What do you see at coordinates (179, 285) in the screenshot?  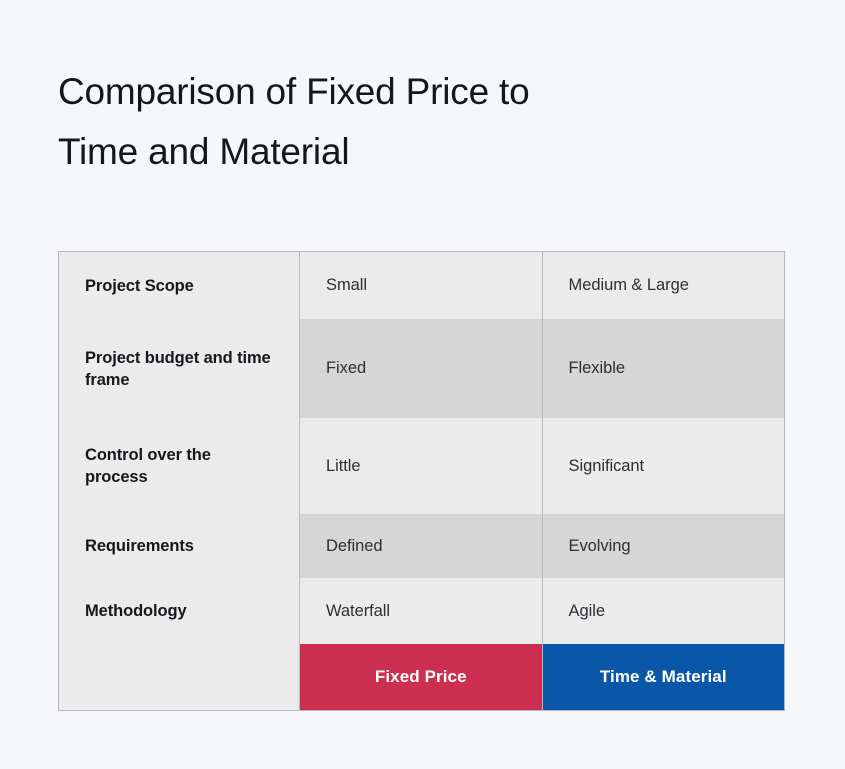 I see `row-label-project-scope: Project Scope` at bounding box center [179, 285].